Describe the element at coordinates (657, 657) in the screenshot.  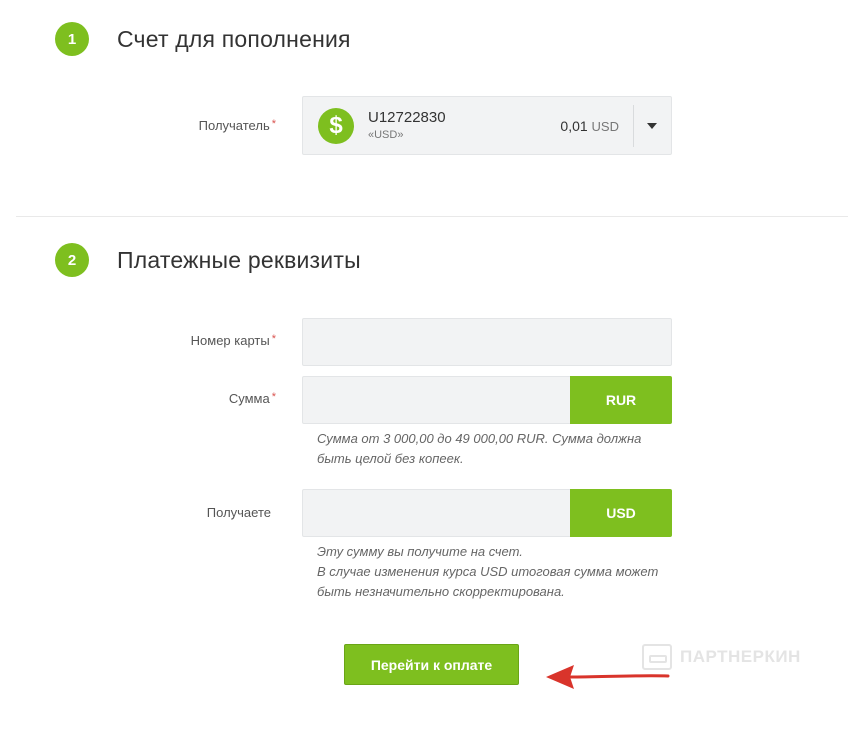
I see `watermark-icon` at that location.